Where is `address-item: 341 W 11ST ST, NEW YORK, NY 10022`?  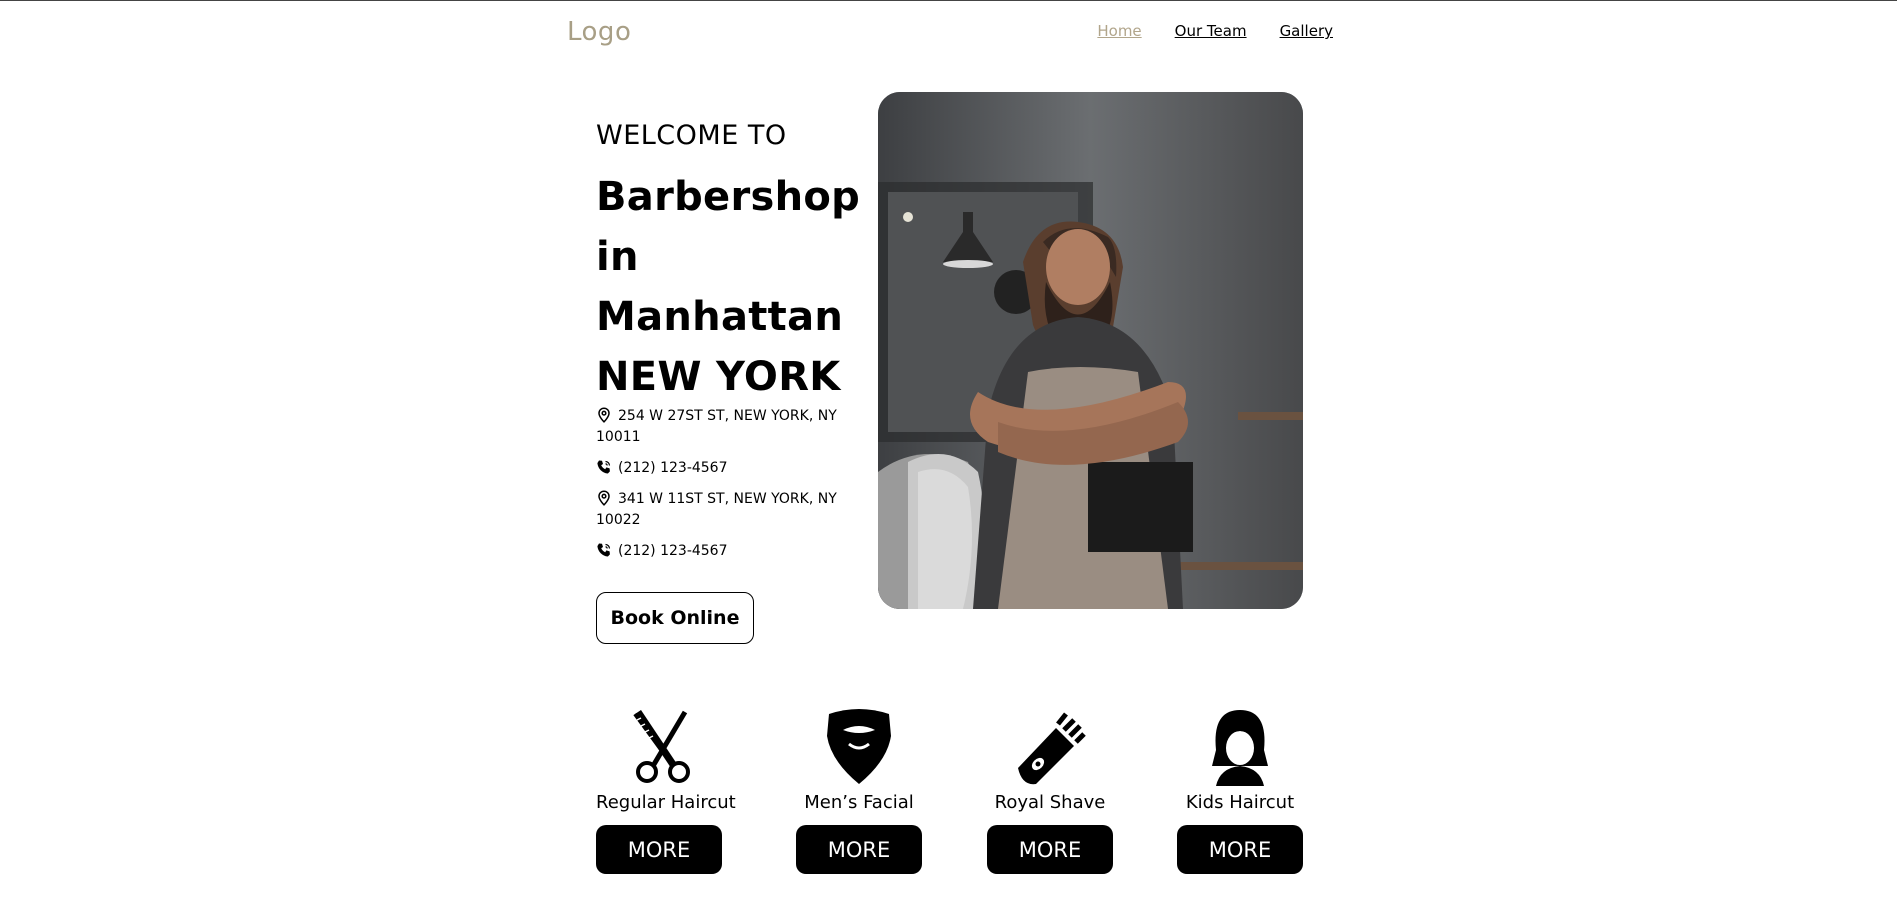 address-item: 341 W 11ST ST, NEW YORK, NY 10022 is located at coordinates (726, 510).